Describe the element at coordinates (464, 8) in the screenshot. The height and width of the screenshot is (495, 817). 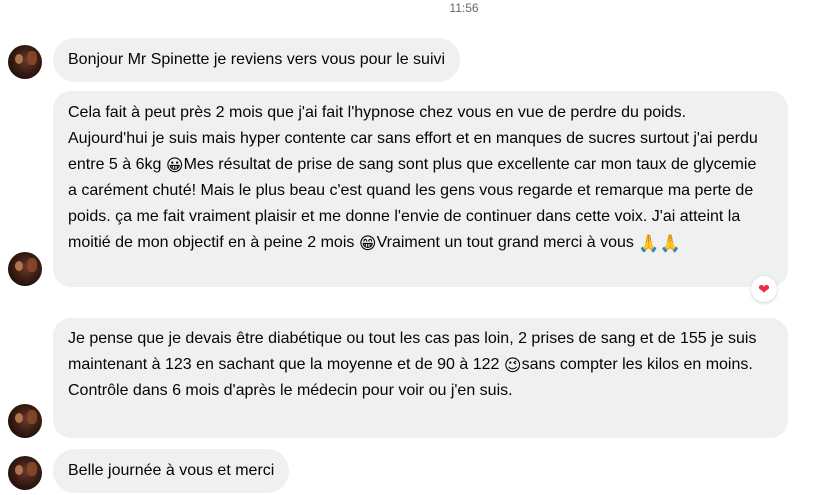
I see `message-timestamp: 11:56` at that location.